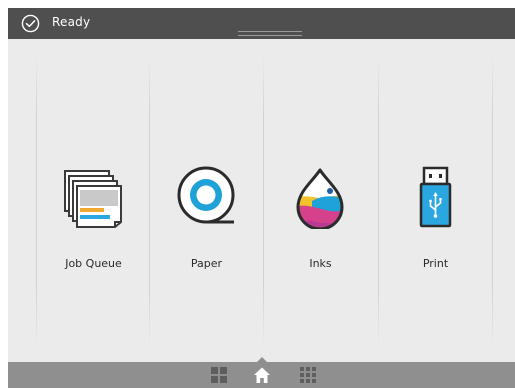 Image resolution: width=515 pixels, height=388 pixels. I want to click on bottom-nav-bar, so click(261, 372).